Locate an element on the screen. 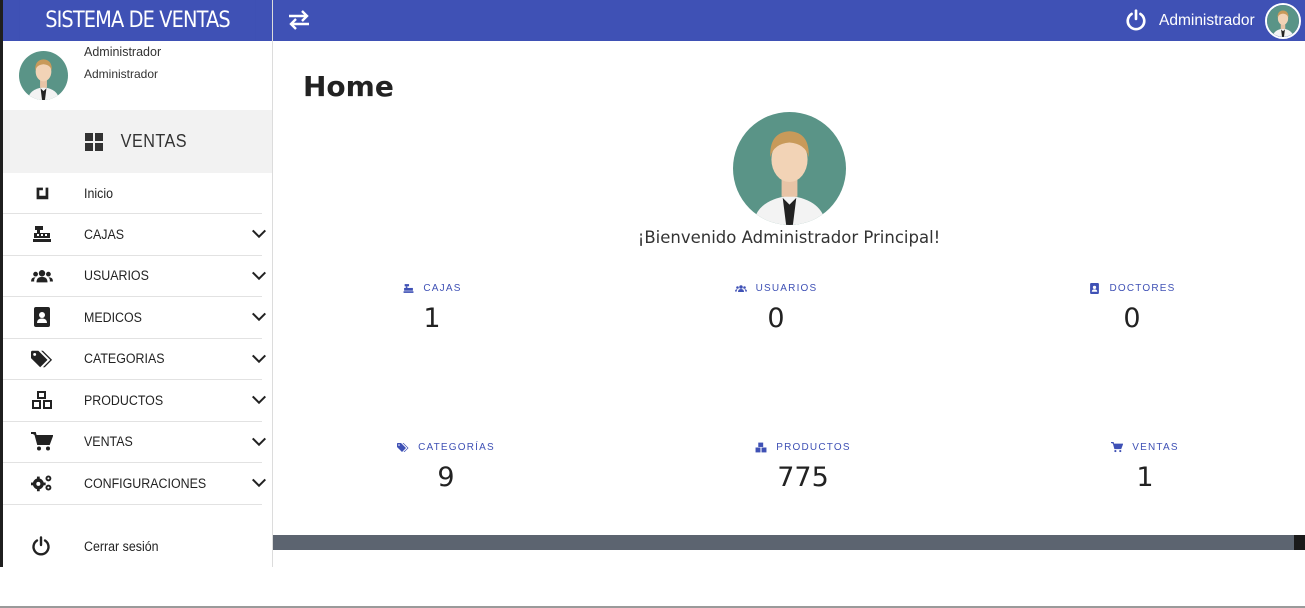 This screenshot has height=608, width=1305. stat-doctores: DOCTORES 0 is located at coordinates (1132, 307).